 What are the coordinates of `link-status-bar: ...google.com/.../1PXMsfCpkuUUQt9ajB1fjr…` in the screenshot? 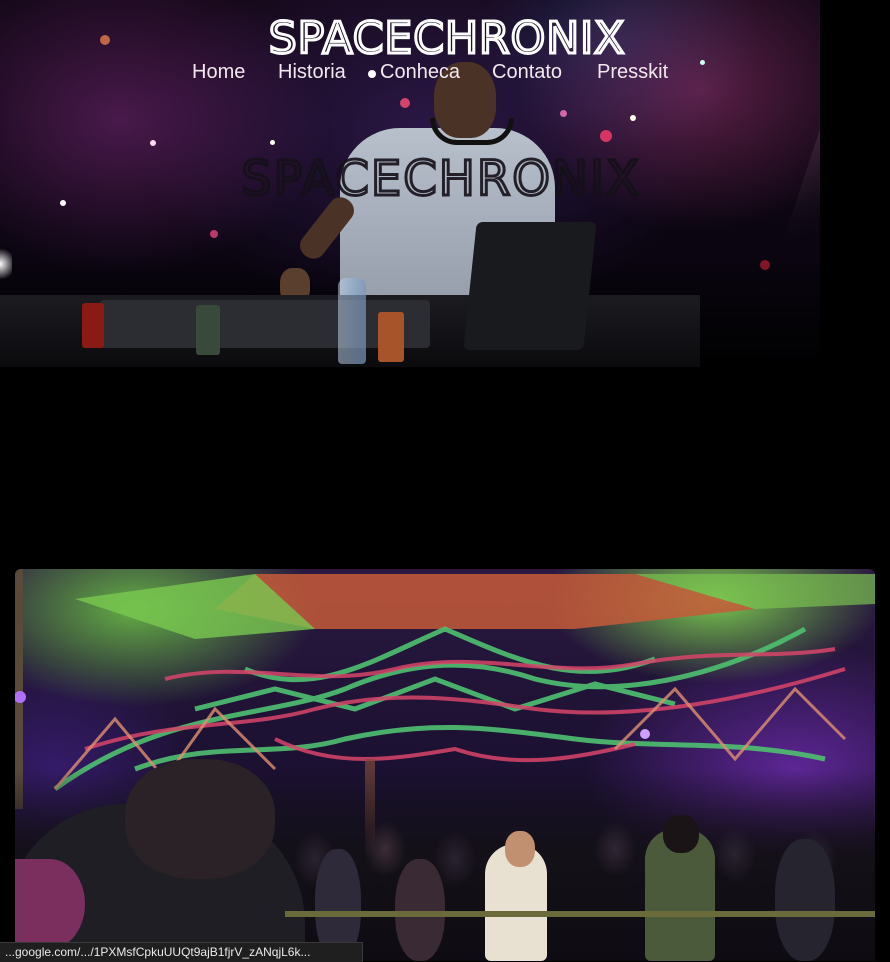 It's located at (182, 952).